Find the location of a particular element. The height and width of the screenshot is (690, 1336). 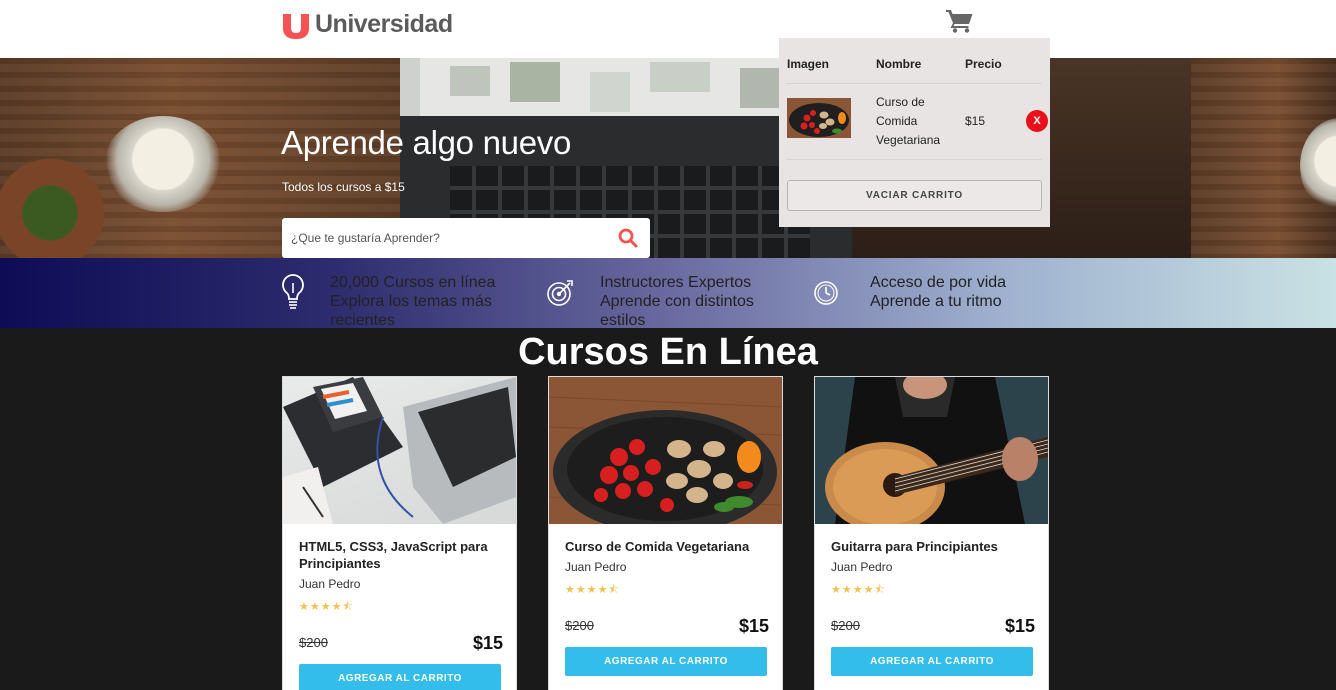

clock-icon is located at coordinates (826, 293).